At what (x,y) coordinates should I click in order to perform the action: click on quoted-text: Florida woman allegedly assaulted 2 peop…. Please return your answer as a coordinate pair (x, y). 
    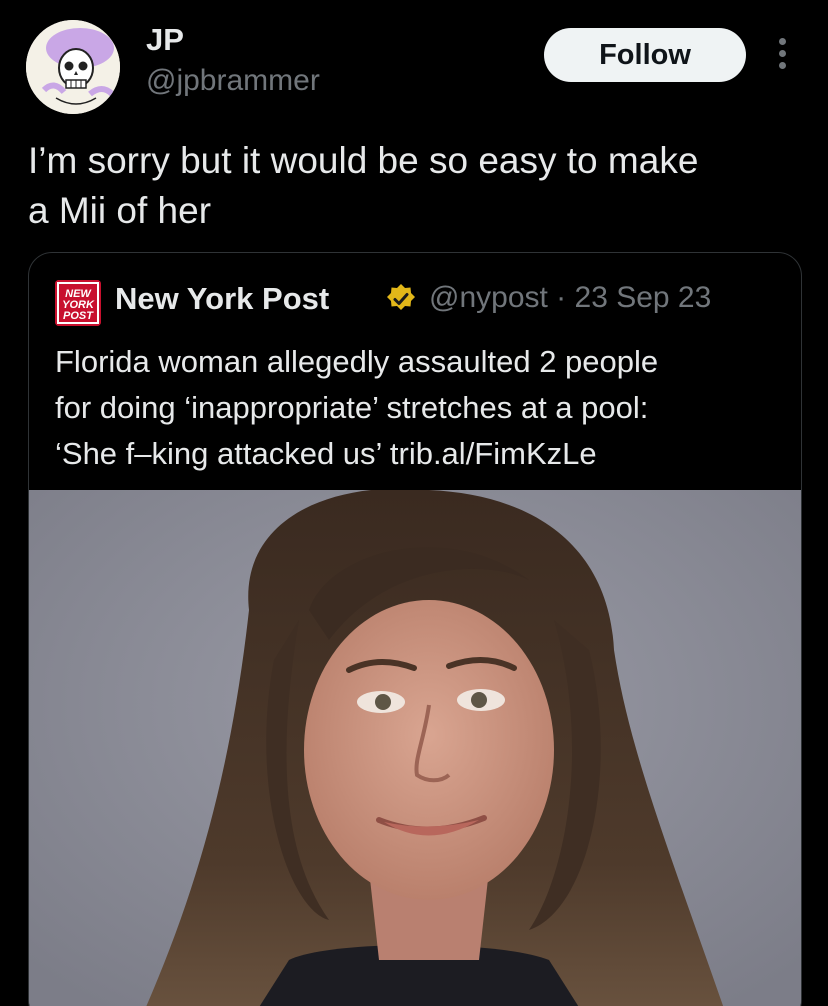
    Looking at the image, I should click on (420, 408).